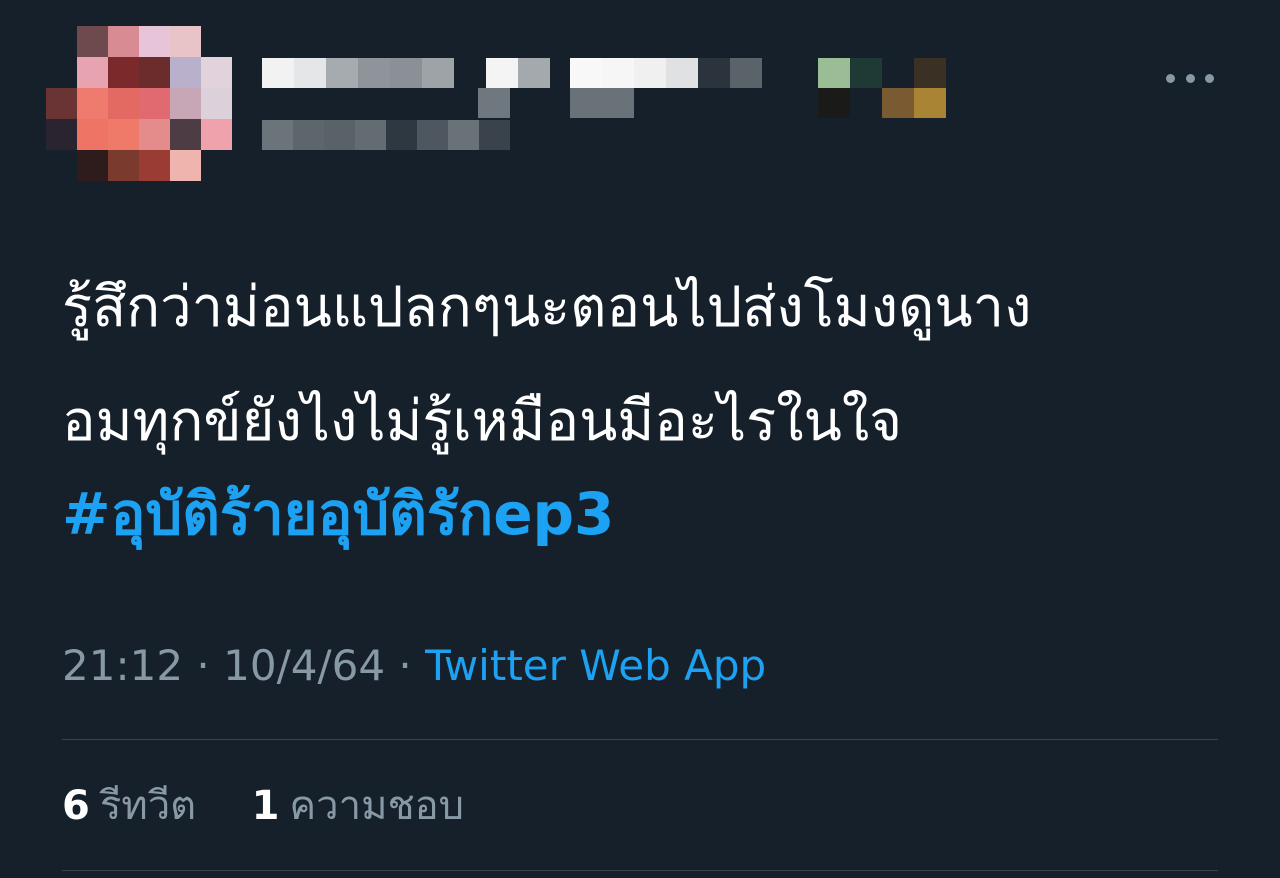  I want to click on retweets-stat: 6 รีทวีต, so click(135, 806).